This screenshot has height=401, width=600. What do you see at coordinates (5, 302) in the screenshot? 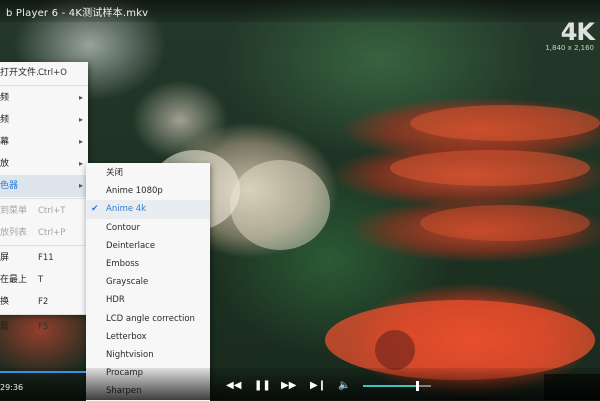
I see `menu-item-label: 换` at bounding box center [5, 302].